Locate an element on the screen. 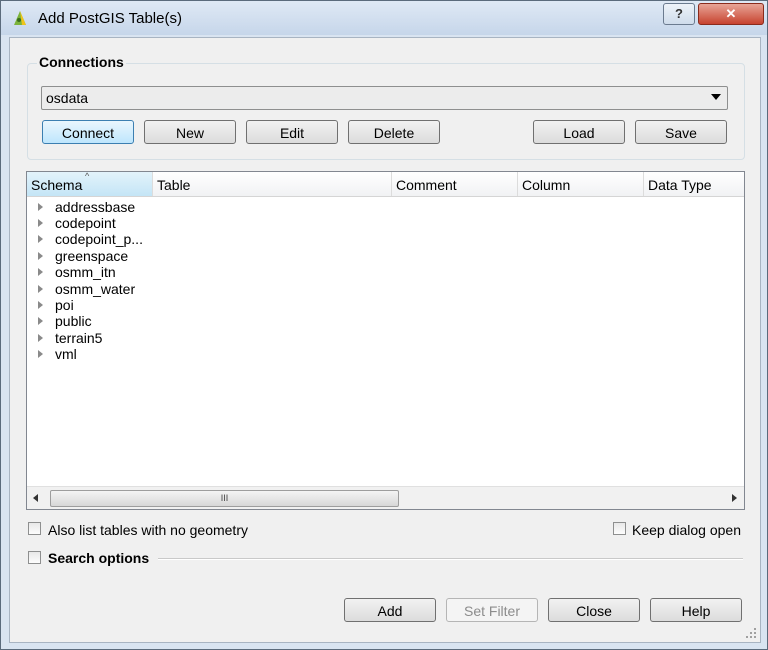 This screenshot has width=768, height=650. help-button: Help is located at coordinates (696, 610).